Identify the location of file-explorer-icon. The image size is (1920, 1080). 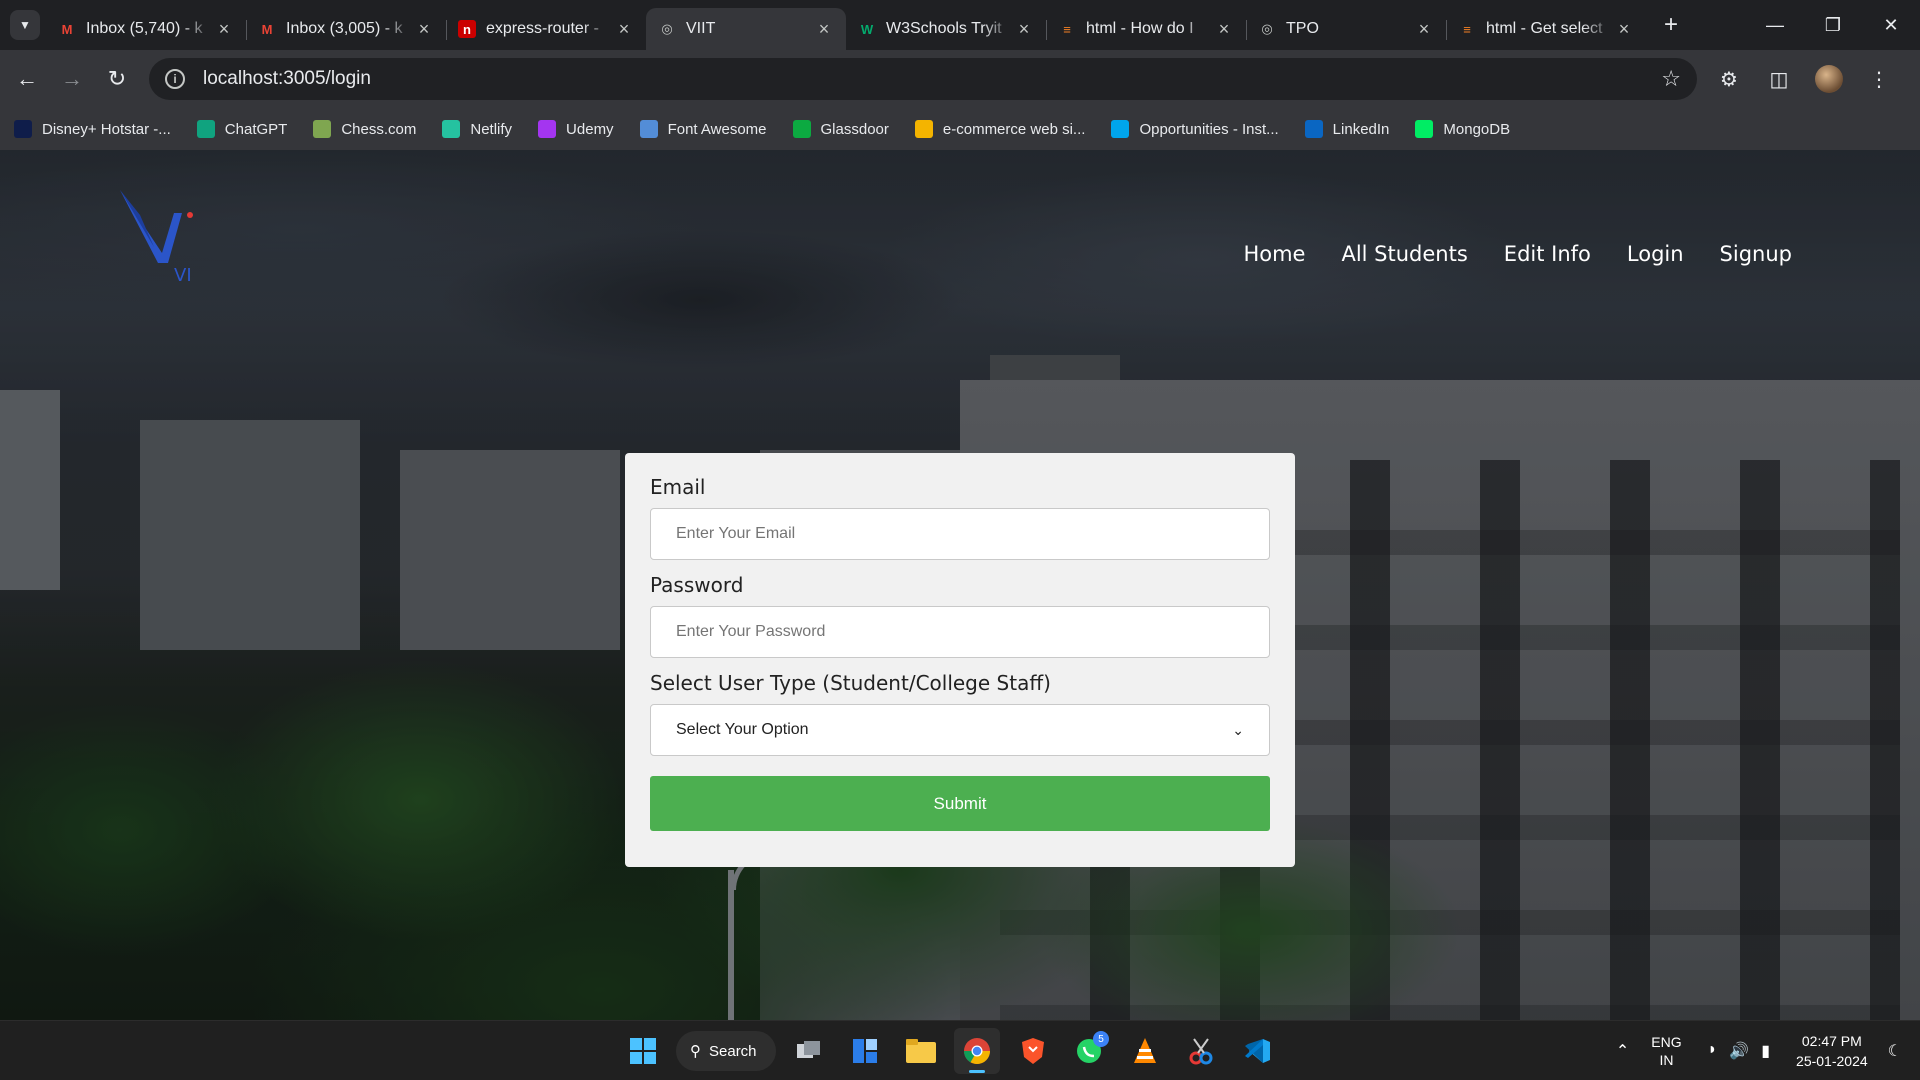
(921, 1051).